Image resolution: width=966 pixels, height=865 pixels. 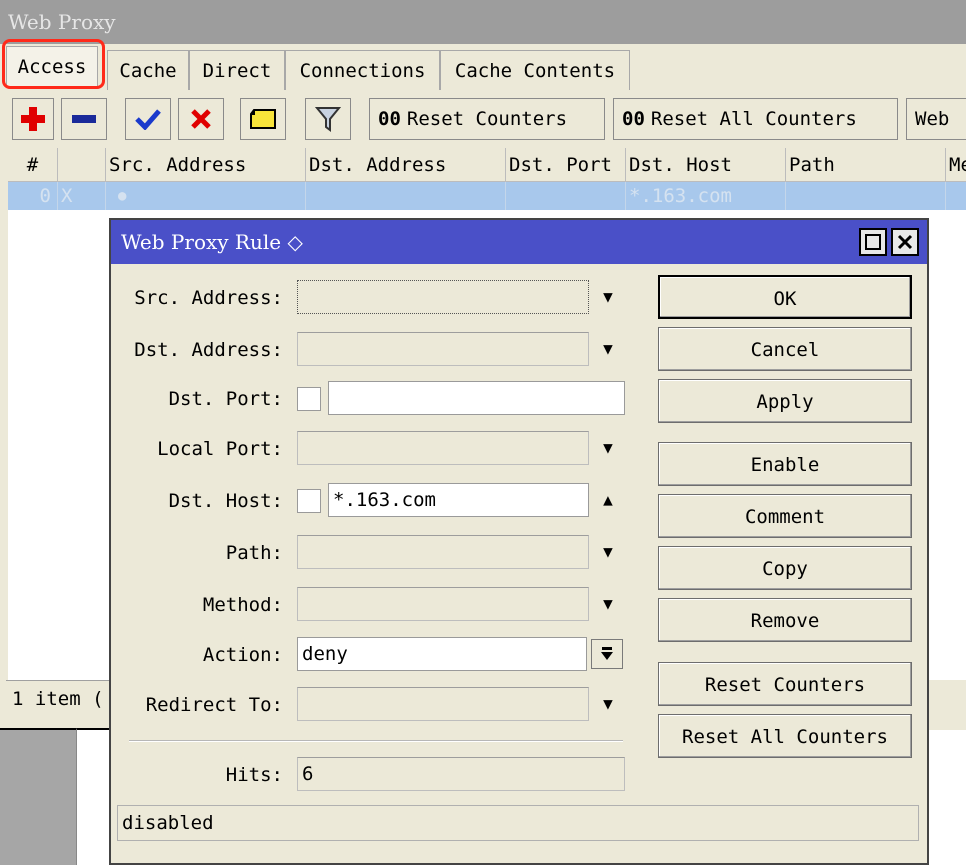 I want to click on reset-all-counters-button: Reset All Counters, so click(x=785, y=736).